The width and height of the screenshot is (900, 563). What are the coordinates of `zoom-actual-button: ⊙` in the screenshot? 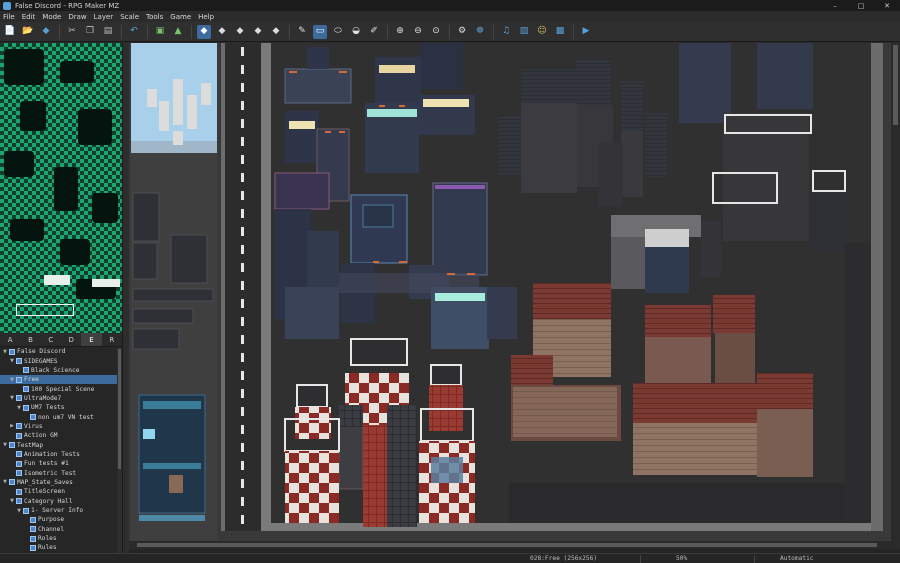 It's located at (436, 32).